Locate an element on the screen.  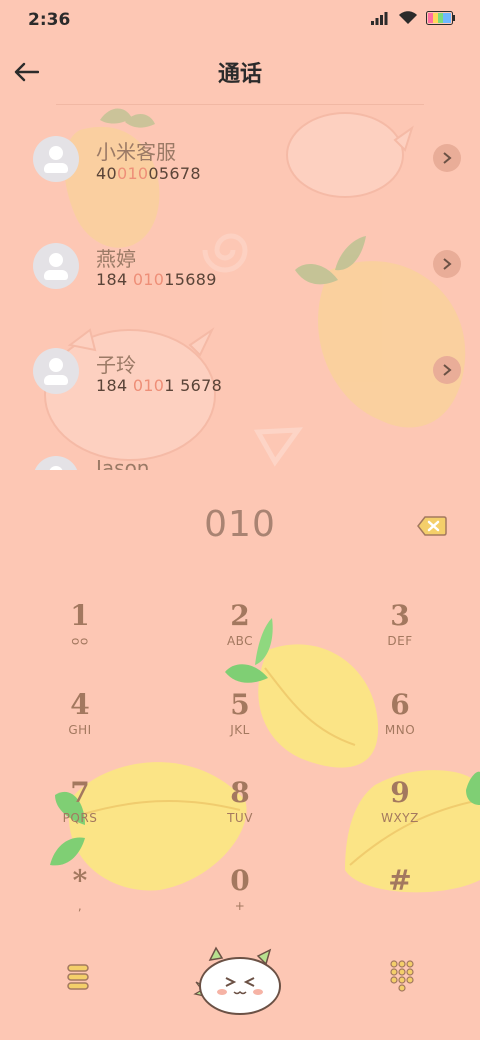
key-9: 9 WXYZ is located at coordinates (400, 817).